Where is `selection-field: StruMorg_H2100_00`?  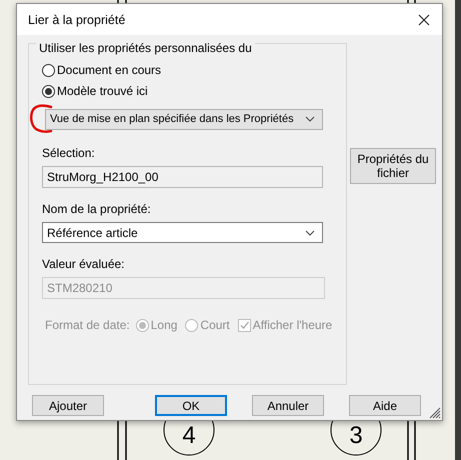 selection-field: StruMorg_H2100_00 is located at coordinates (182, 177).